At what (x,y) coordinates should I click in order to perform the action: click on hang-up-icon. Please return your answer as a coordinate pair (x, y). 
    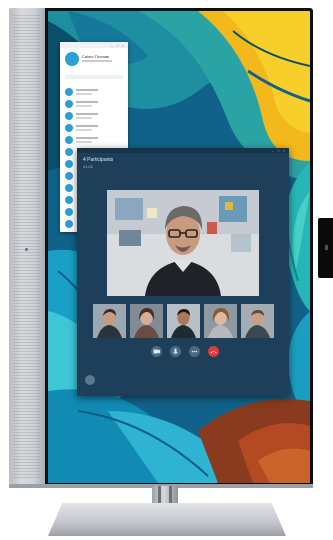
    Looking at the image, I should click on (213, 351).